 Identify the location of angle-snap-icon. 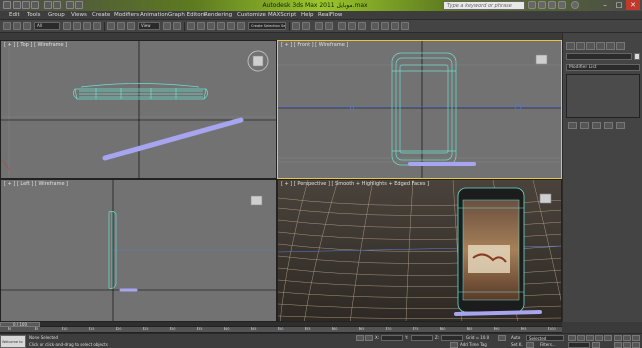
(211, 26).